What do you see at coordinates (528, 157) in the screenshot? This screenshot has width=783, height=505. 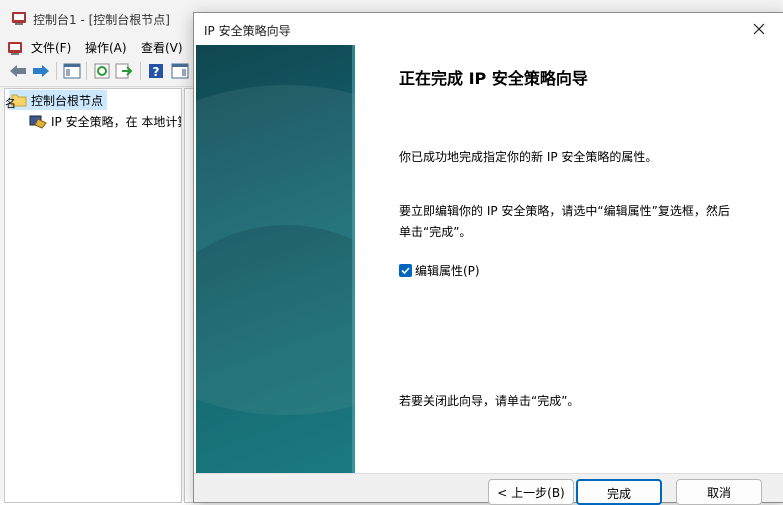 I see `wizard-success-text: 你已成功地完成指定你的新 IP 安全策略的属性。` at bounding box center [528, 157].